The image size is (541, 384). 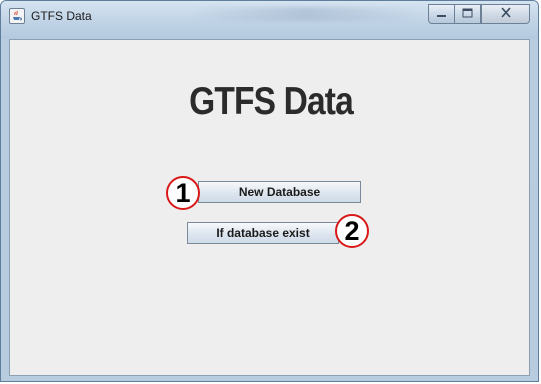 What do you see at coordinates (352, 231) in the screenshot?
I see `annotation-marker-2: 2` at bounding box center [352, 231].